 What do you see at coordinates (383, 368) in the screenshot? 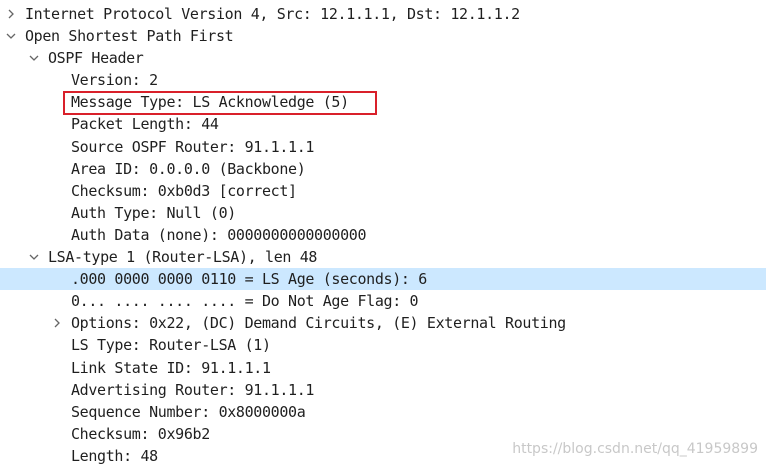
I see `tree-row: Link State ID: 91.1.1.1` at bounding box center [383, 368].